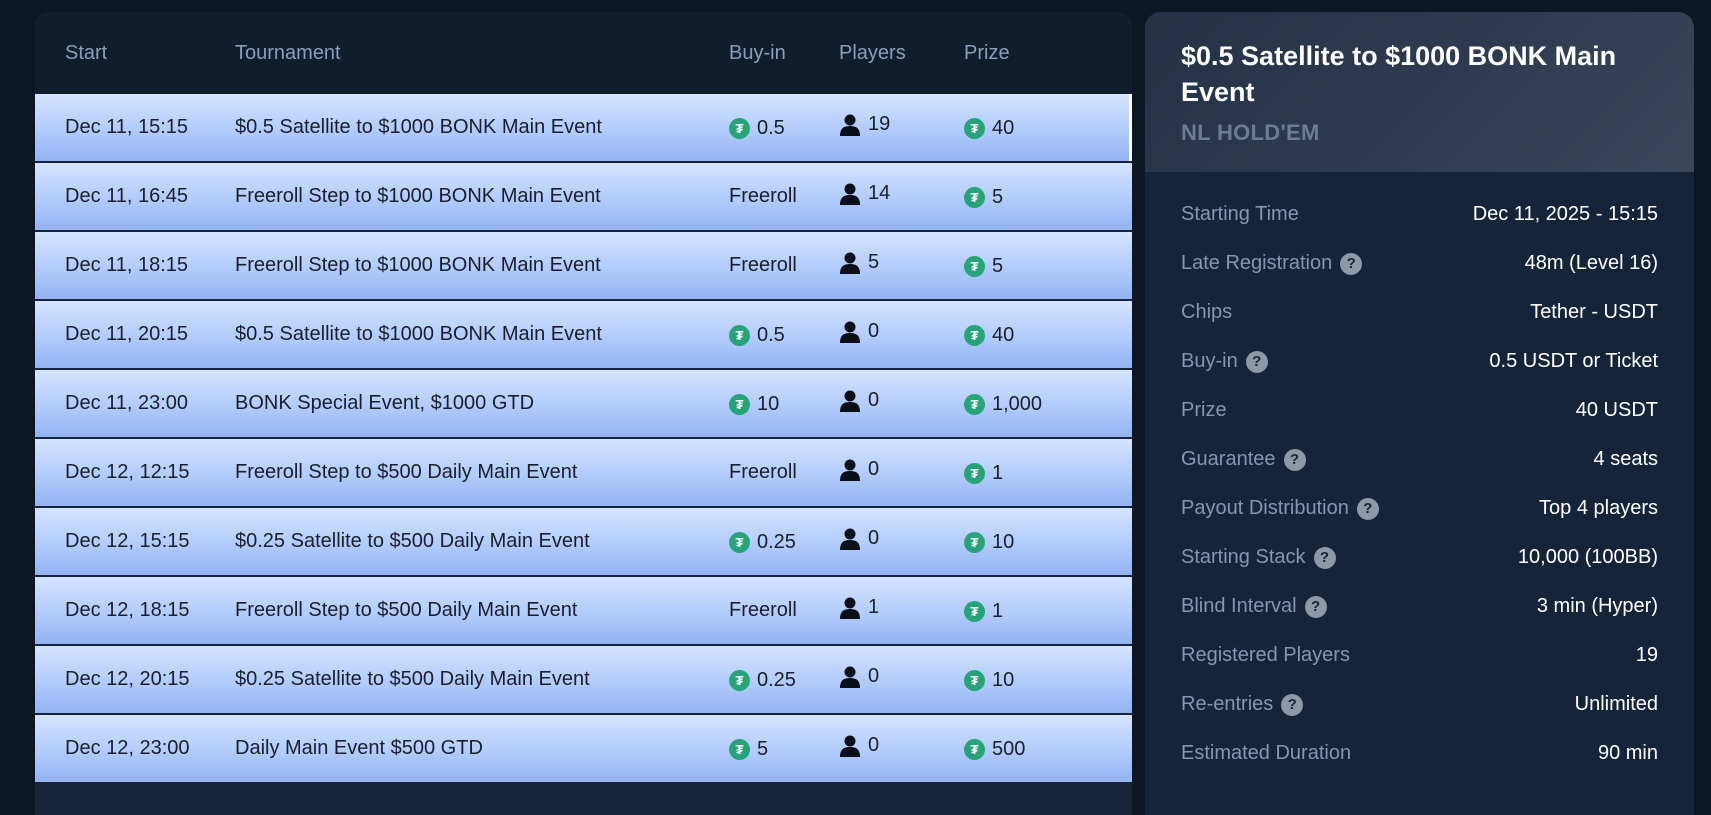 The width and height of the screenshot is (1711, 815). Describe the element at coordinates (1419, 655) in the screenshot. I see `detail-row-registered-players: Registered Players 19` at that location.